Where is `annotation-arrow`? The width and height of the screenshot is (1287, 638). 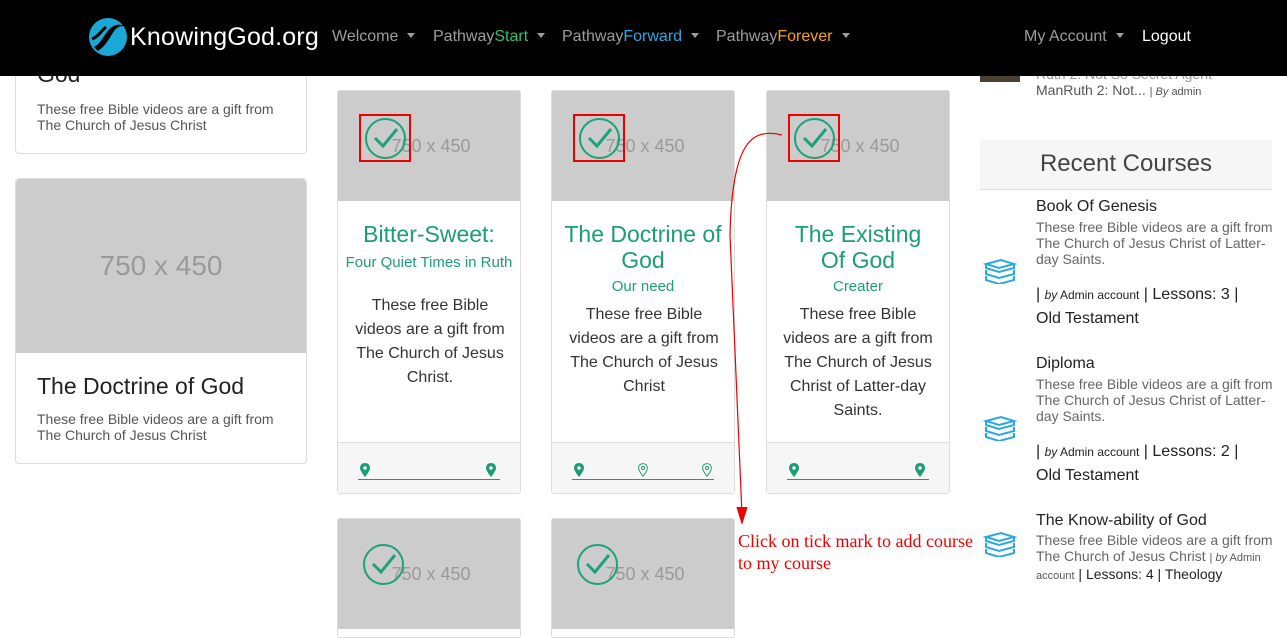 annotation-arrow is located at coordinates (756, 329).